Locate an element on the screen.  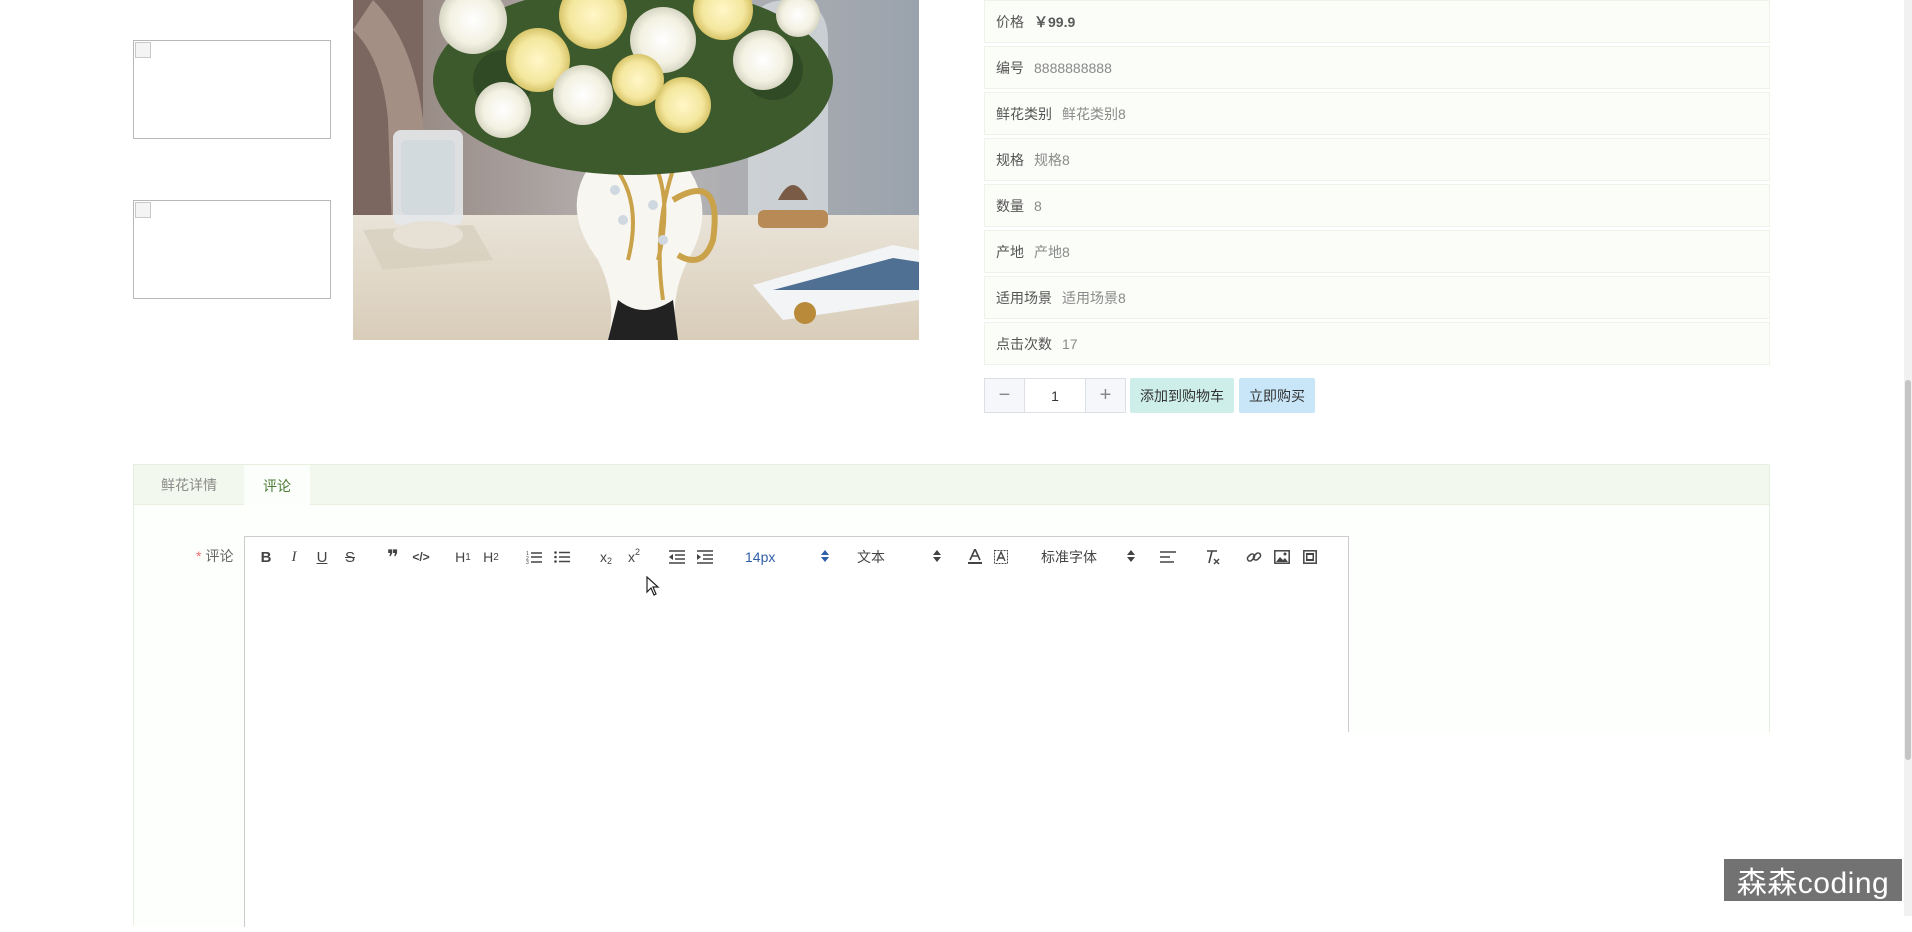
heading2-icon: H2 is located at coordinates (491, 557).